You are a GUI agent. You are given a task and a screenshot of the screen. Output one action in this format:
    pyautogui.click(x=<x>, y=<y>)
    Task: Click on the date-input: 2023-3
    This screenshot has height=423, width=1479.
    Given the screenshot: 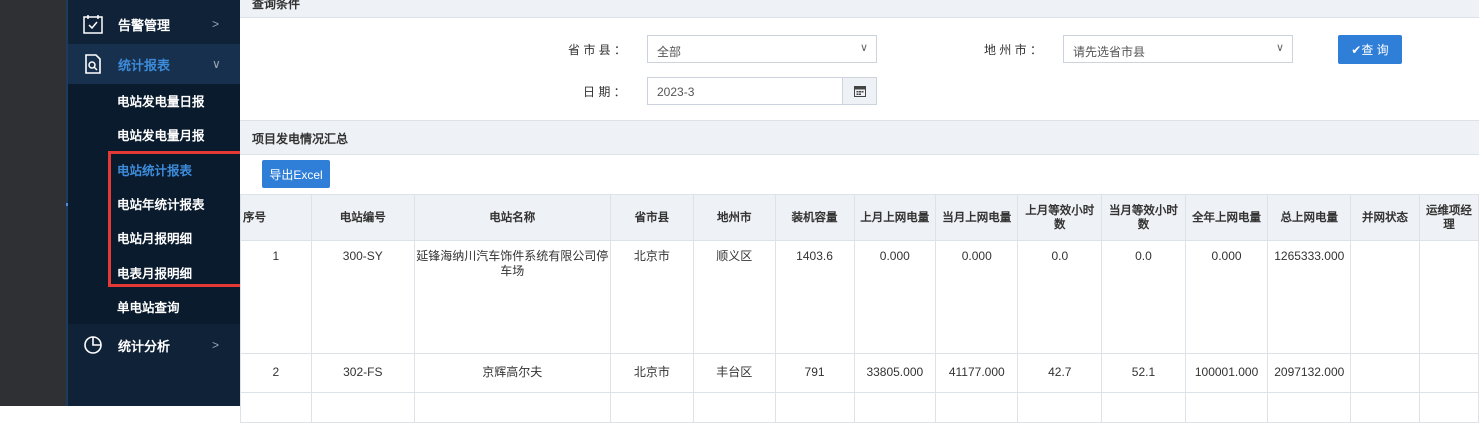 What is the action you would take?
    pyautogui.click(x=762, y=91)
    